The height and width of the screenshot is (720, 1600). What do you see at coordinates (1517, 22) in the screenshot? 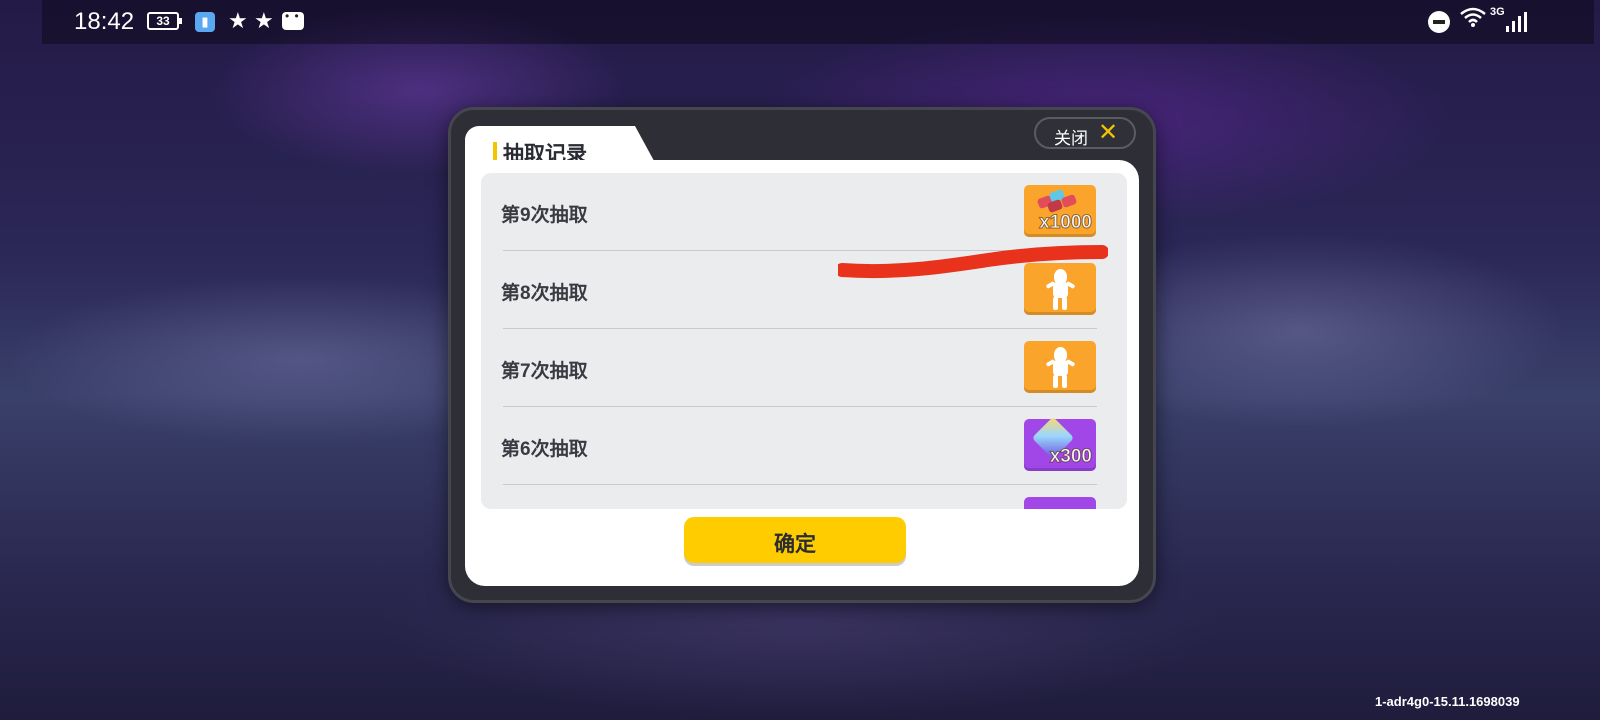
I see `signal-icon` at bounding box center [1517, 22].